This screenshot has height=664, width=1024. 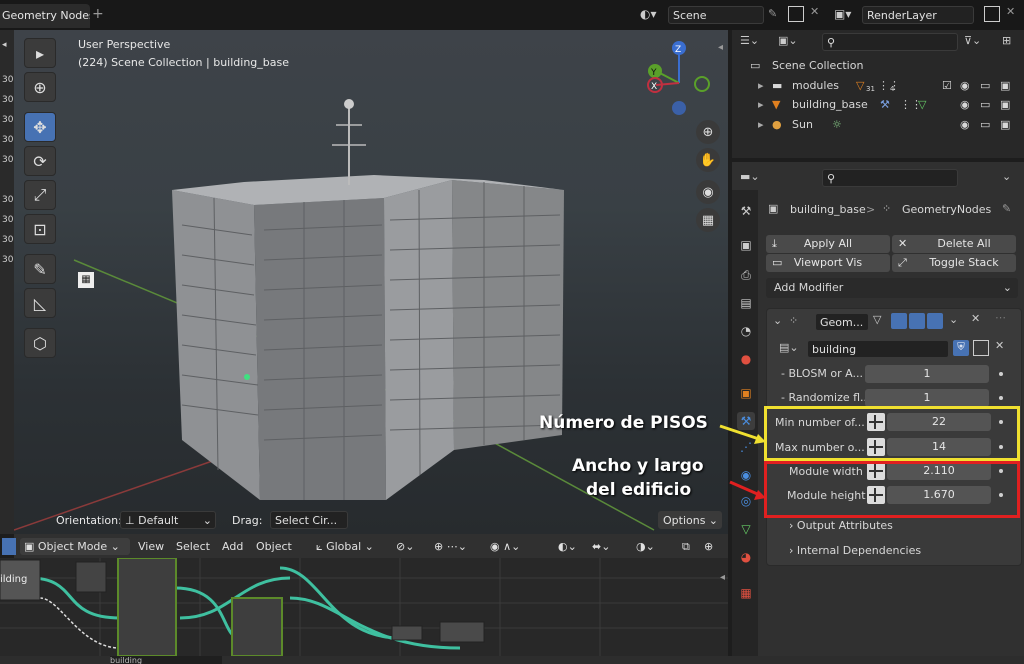 What do you see at coordinates (899, 321) in the screenshot?
I see `on-cage-toggle-icon` at bounding box center [899, 321].